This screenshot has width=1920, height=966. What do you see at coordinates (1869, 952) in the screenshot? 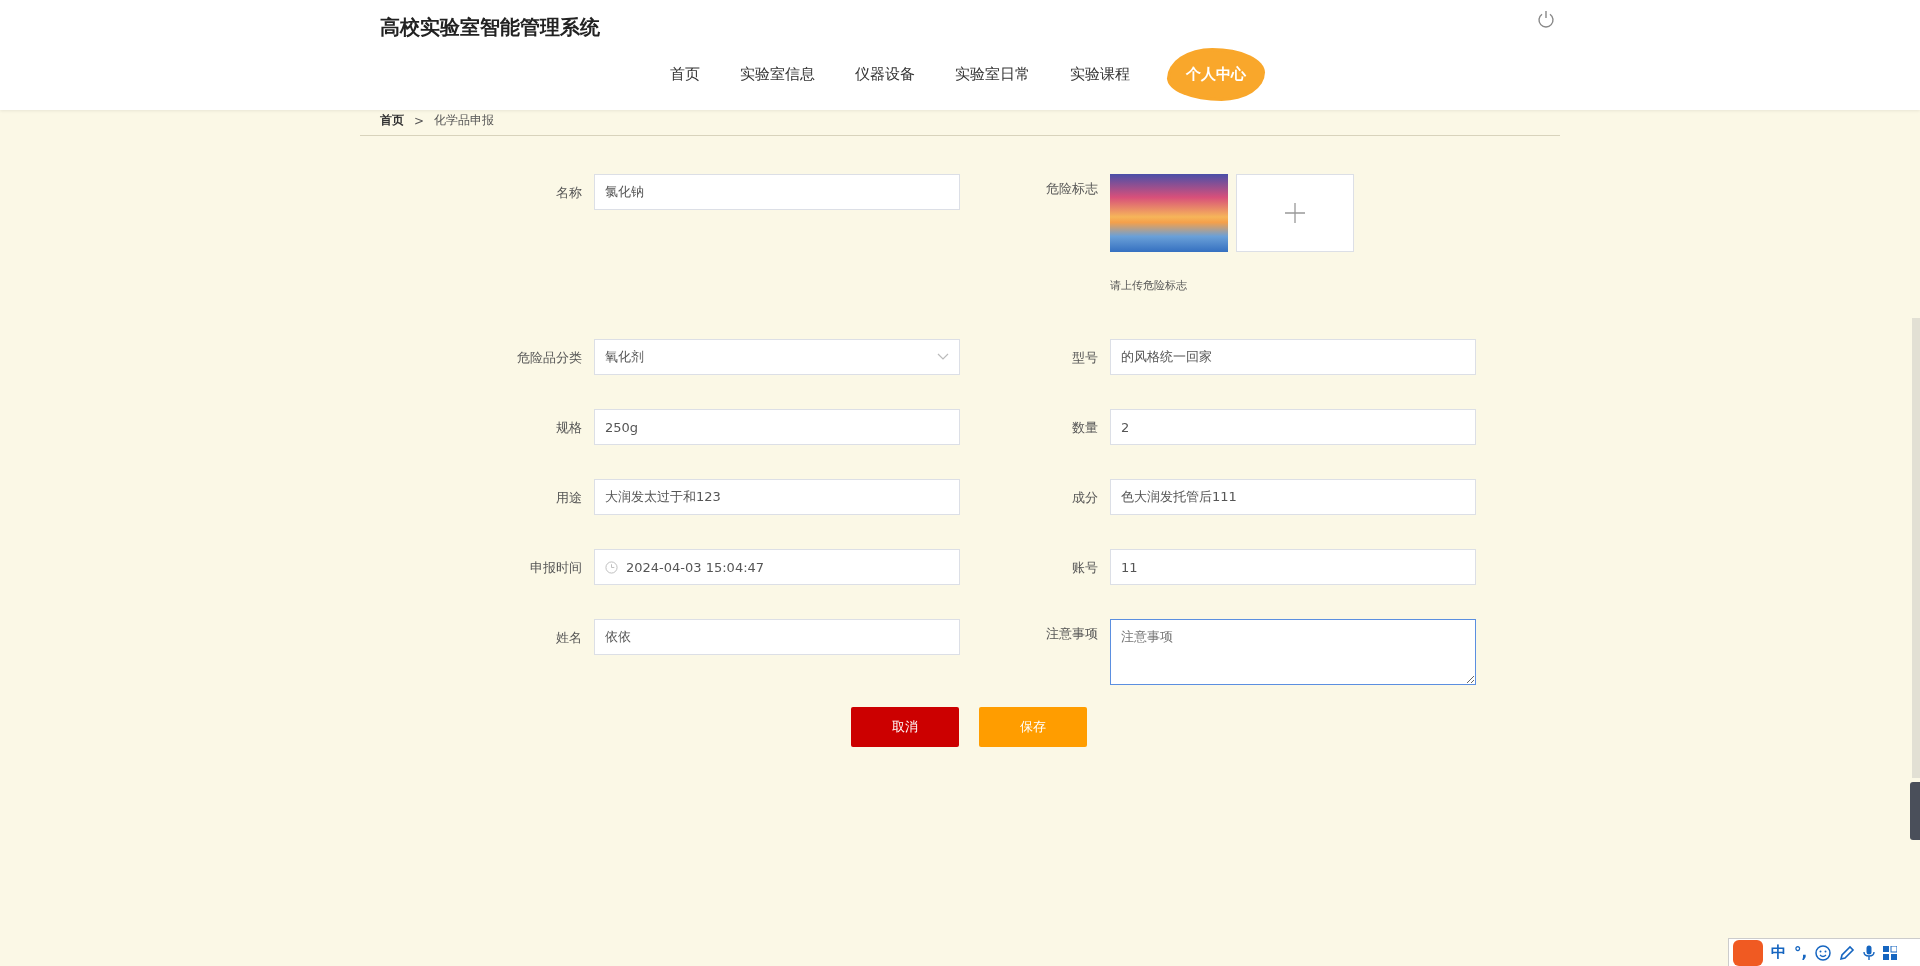
I see `microphone-icon` at bounding box center [1869, 952].